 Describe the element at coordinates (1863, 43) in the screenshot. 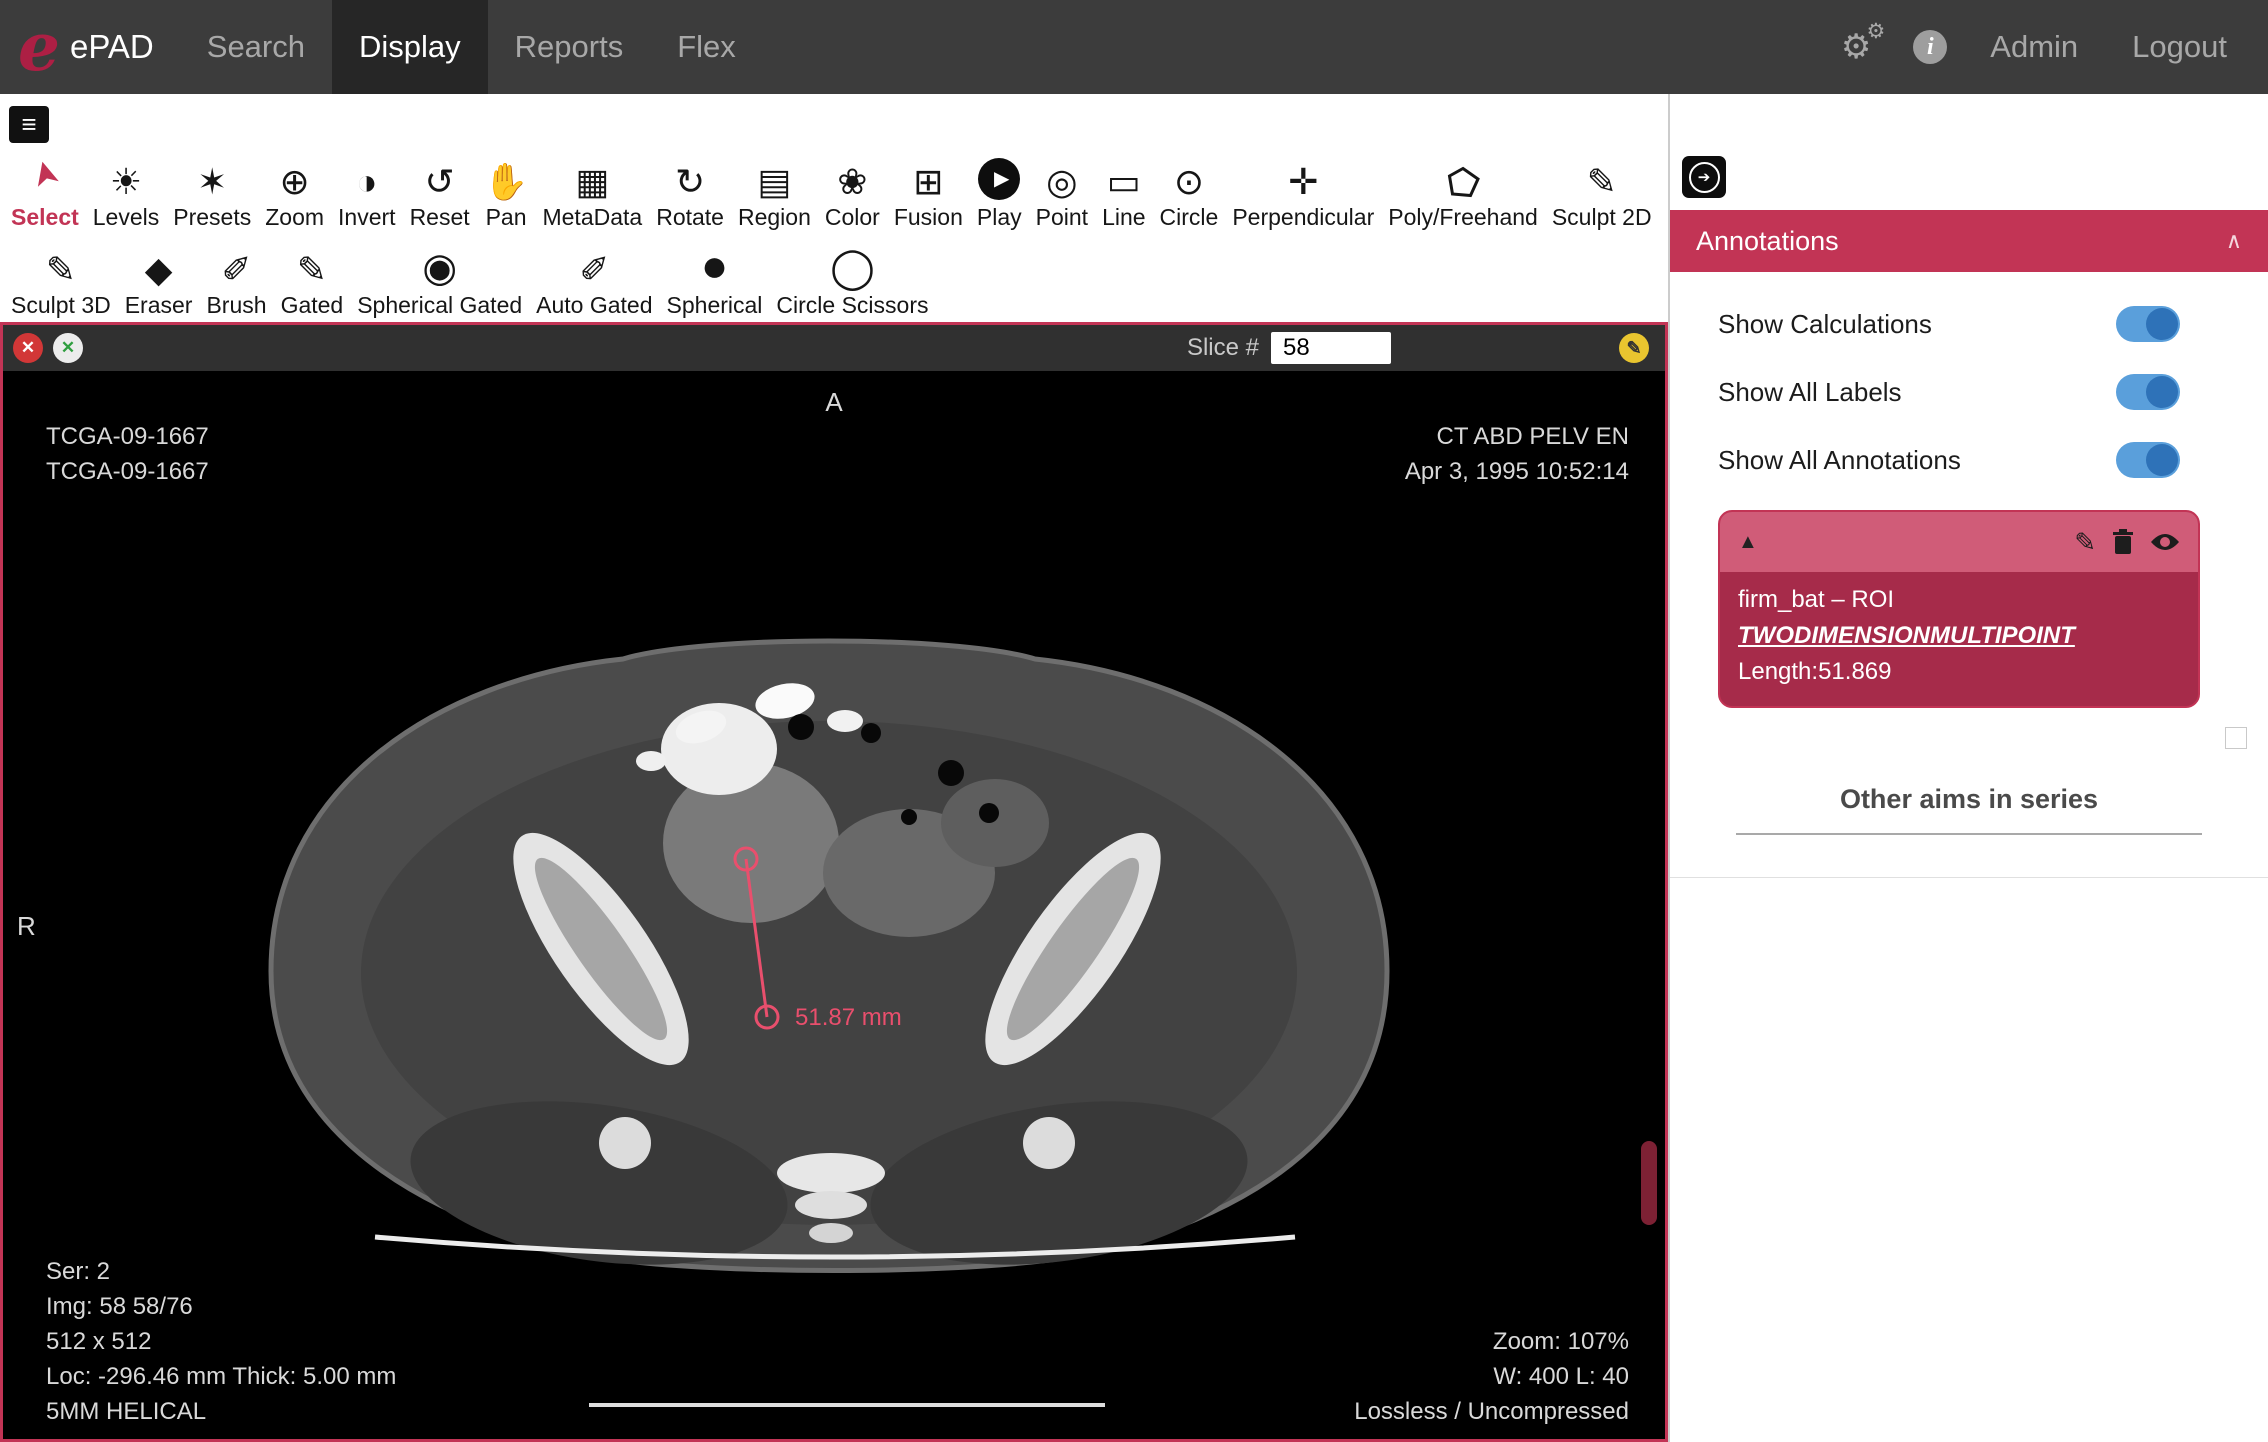

I see `settings-gear-icon: ⚙ ⚙` at that location.